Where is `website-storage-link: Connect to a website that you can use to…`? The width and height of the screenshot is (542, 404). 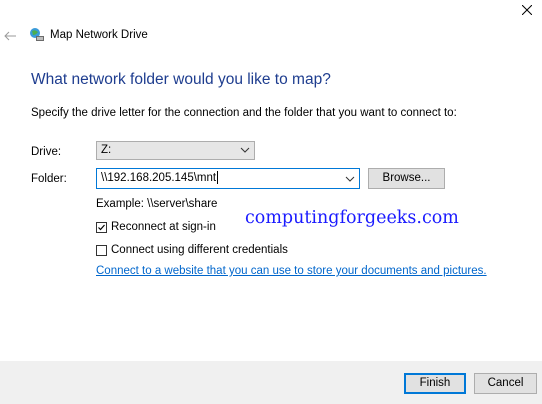 website-storage-link: Connect to a website that you can use to… is located at coordinates (291, 271).